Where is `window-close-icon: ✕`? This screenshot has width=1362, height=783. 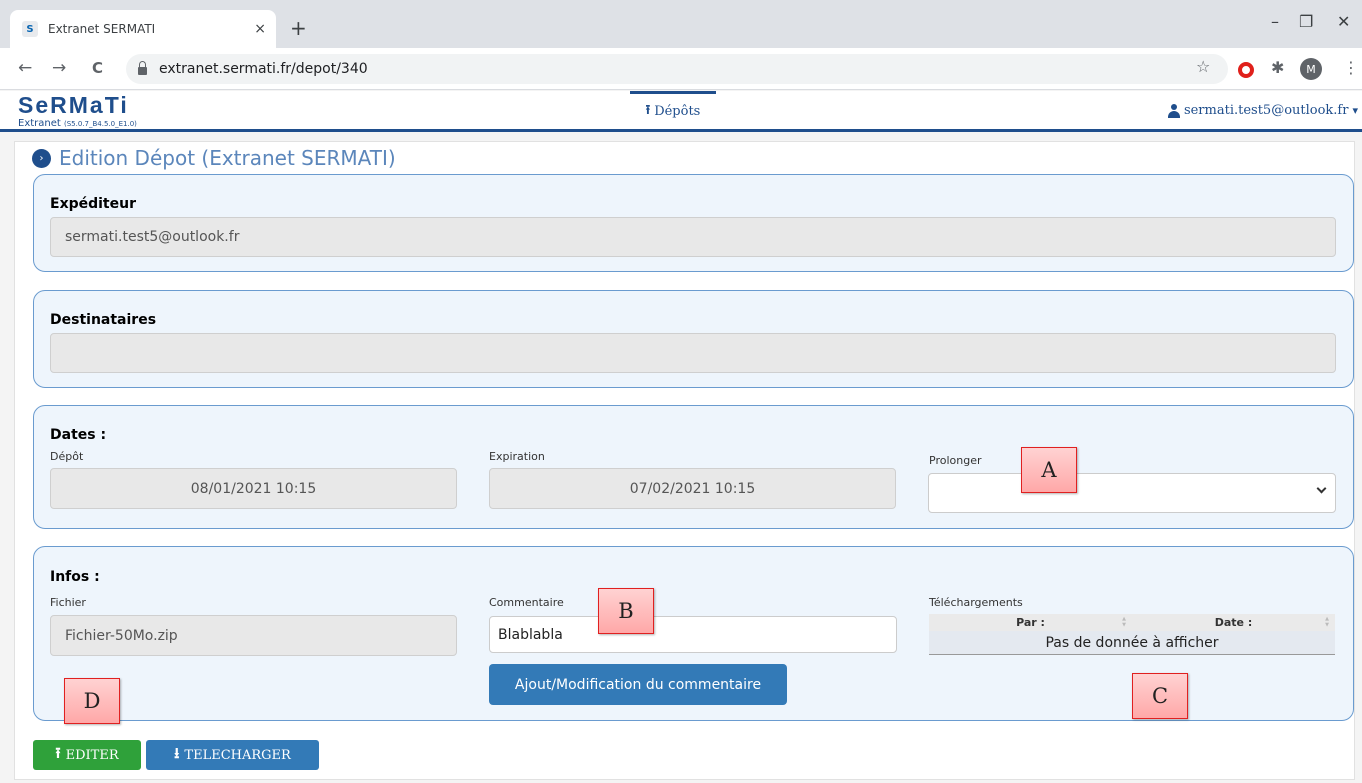 window-close-icon: ✕ is located at coordinates (1343, 21).